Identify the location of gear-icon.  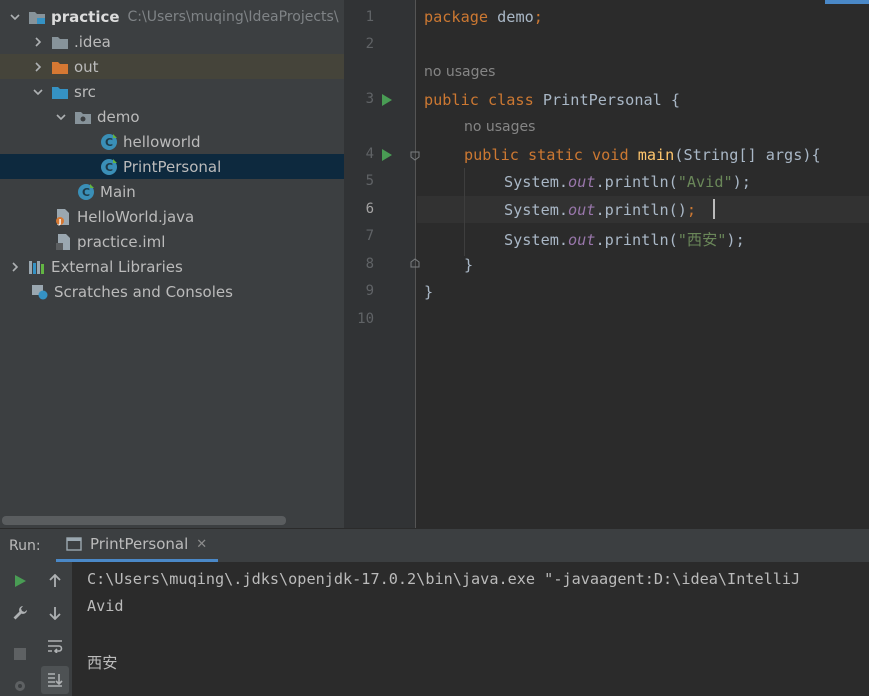
(20, 686).